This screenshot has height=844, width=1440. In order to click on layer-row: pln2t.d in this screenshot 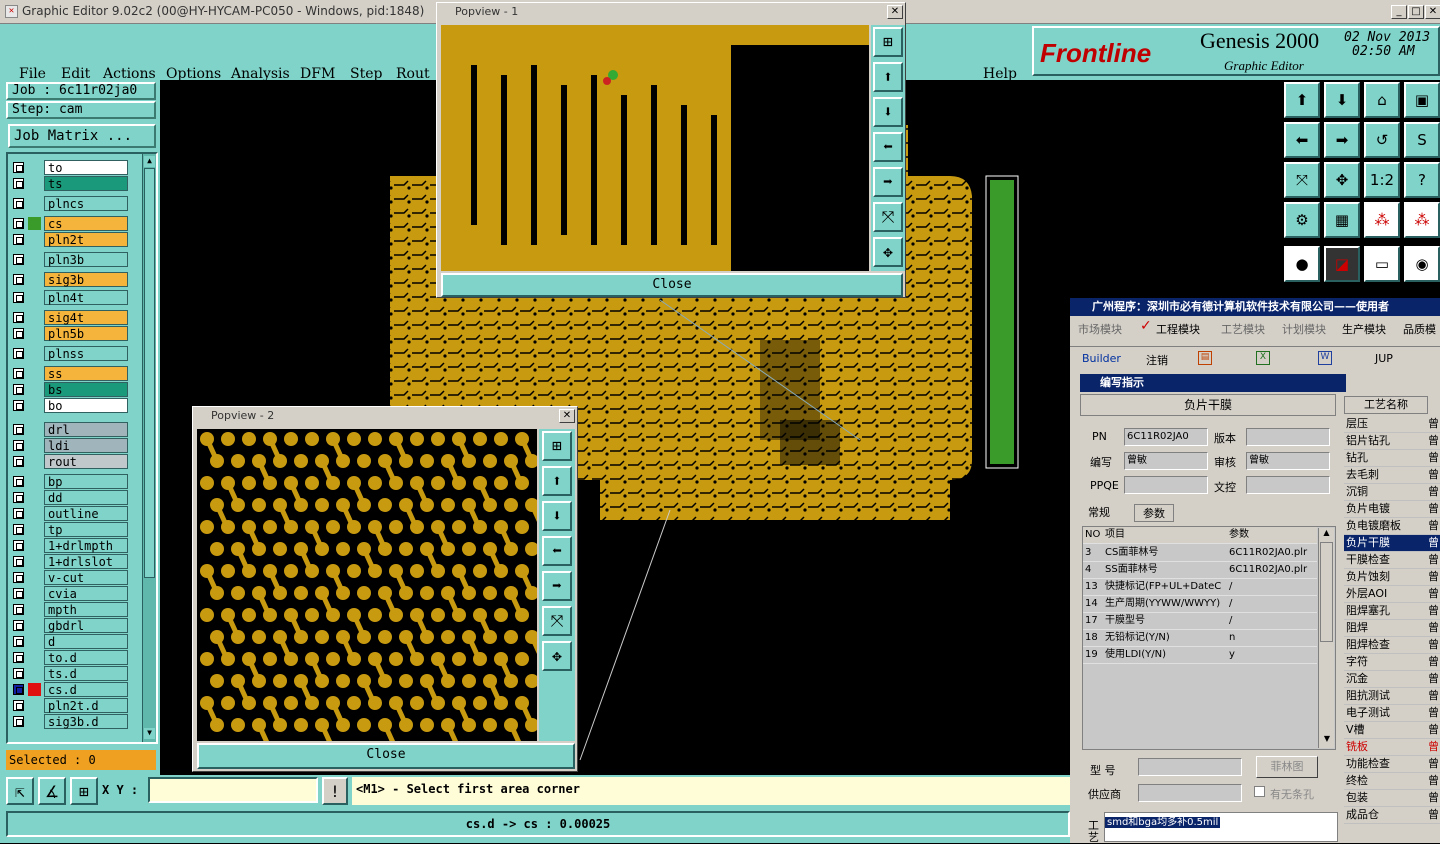, I will do `click(70, 706)`.